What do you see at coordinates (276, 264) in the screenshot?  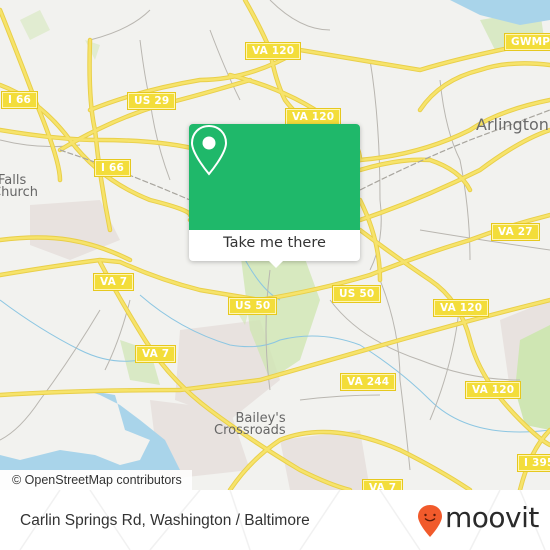 I see `popup-pointer` at bounding box center [276, 264].